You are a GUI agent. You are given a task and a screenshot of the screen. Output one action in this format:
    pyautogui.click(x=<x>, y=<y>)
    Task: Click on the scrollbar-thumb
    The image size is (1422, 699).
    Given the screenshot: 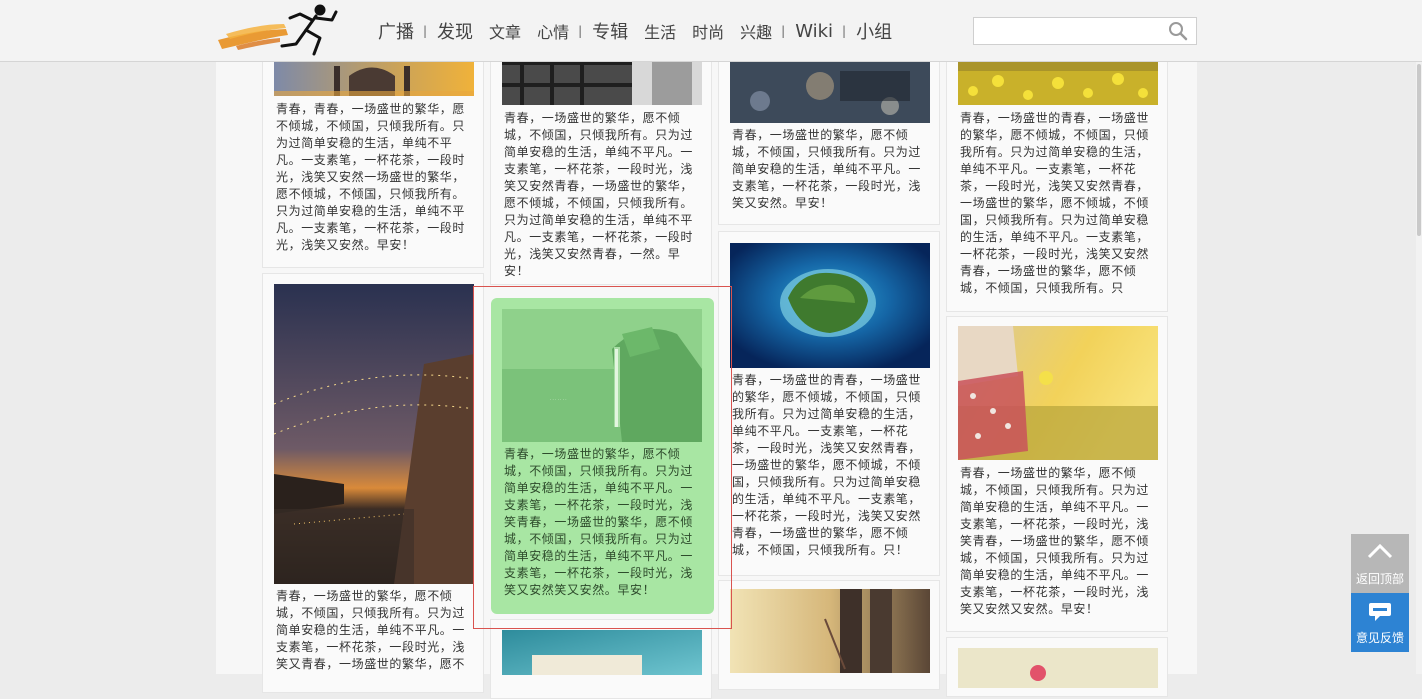 What is the action you would take?
    pyautogui.click(x=1419, y=150)
    